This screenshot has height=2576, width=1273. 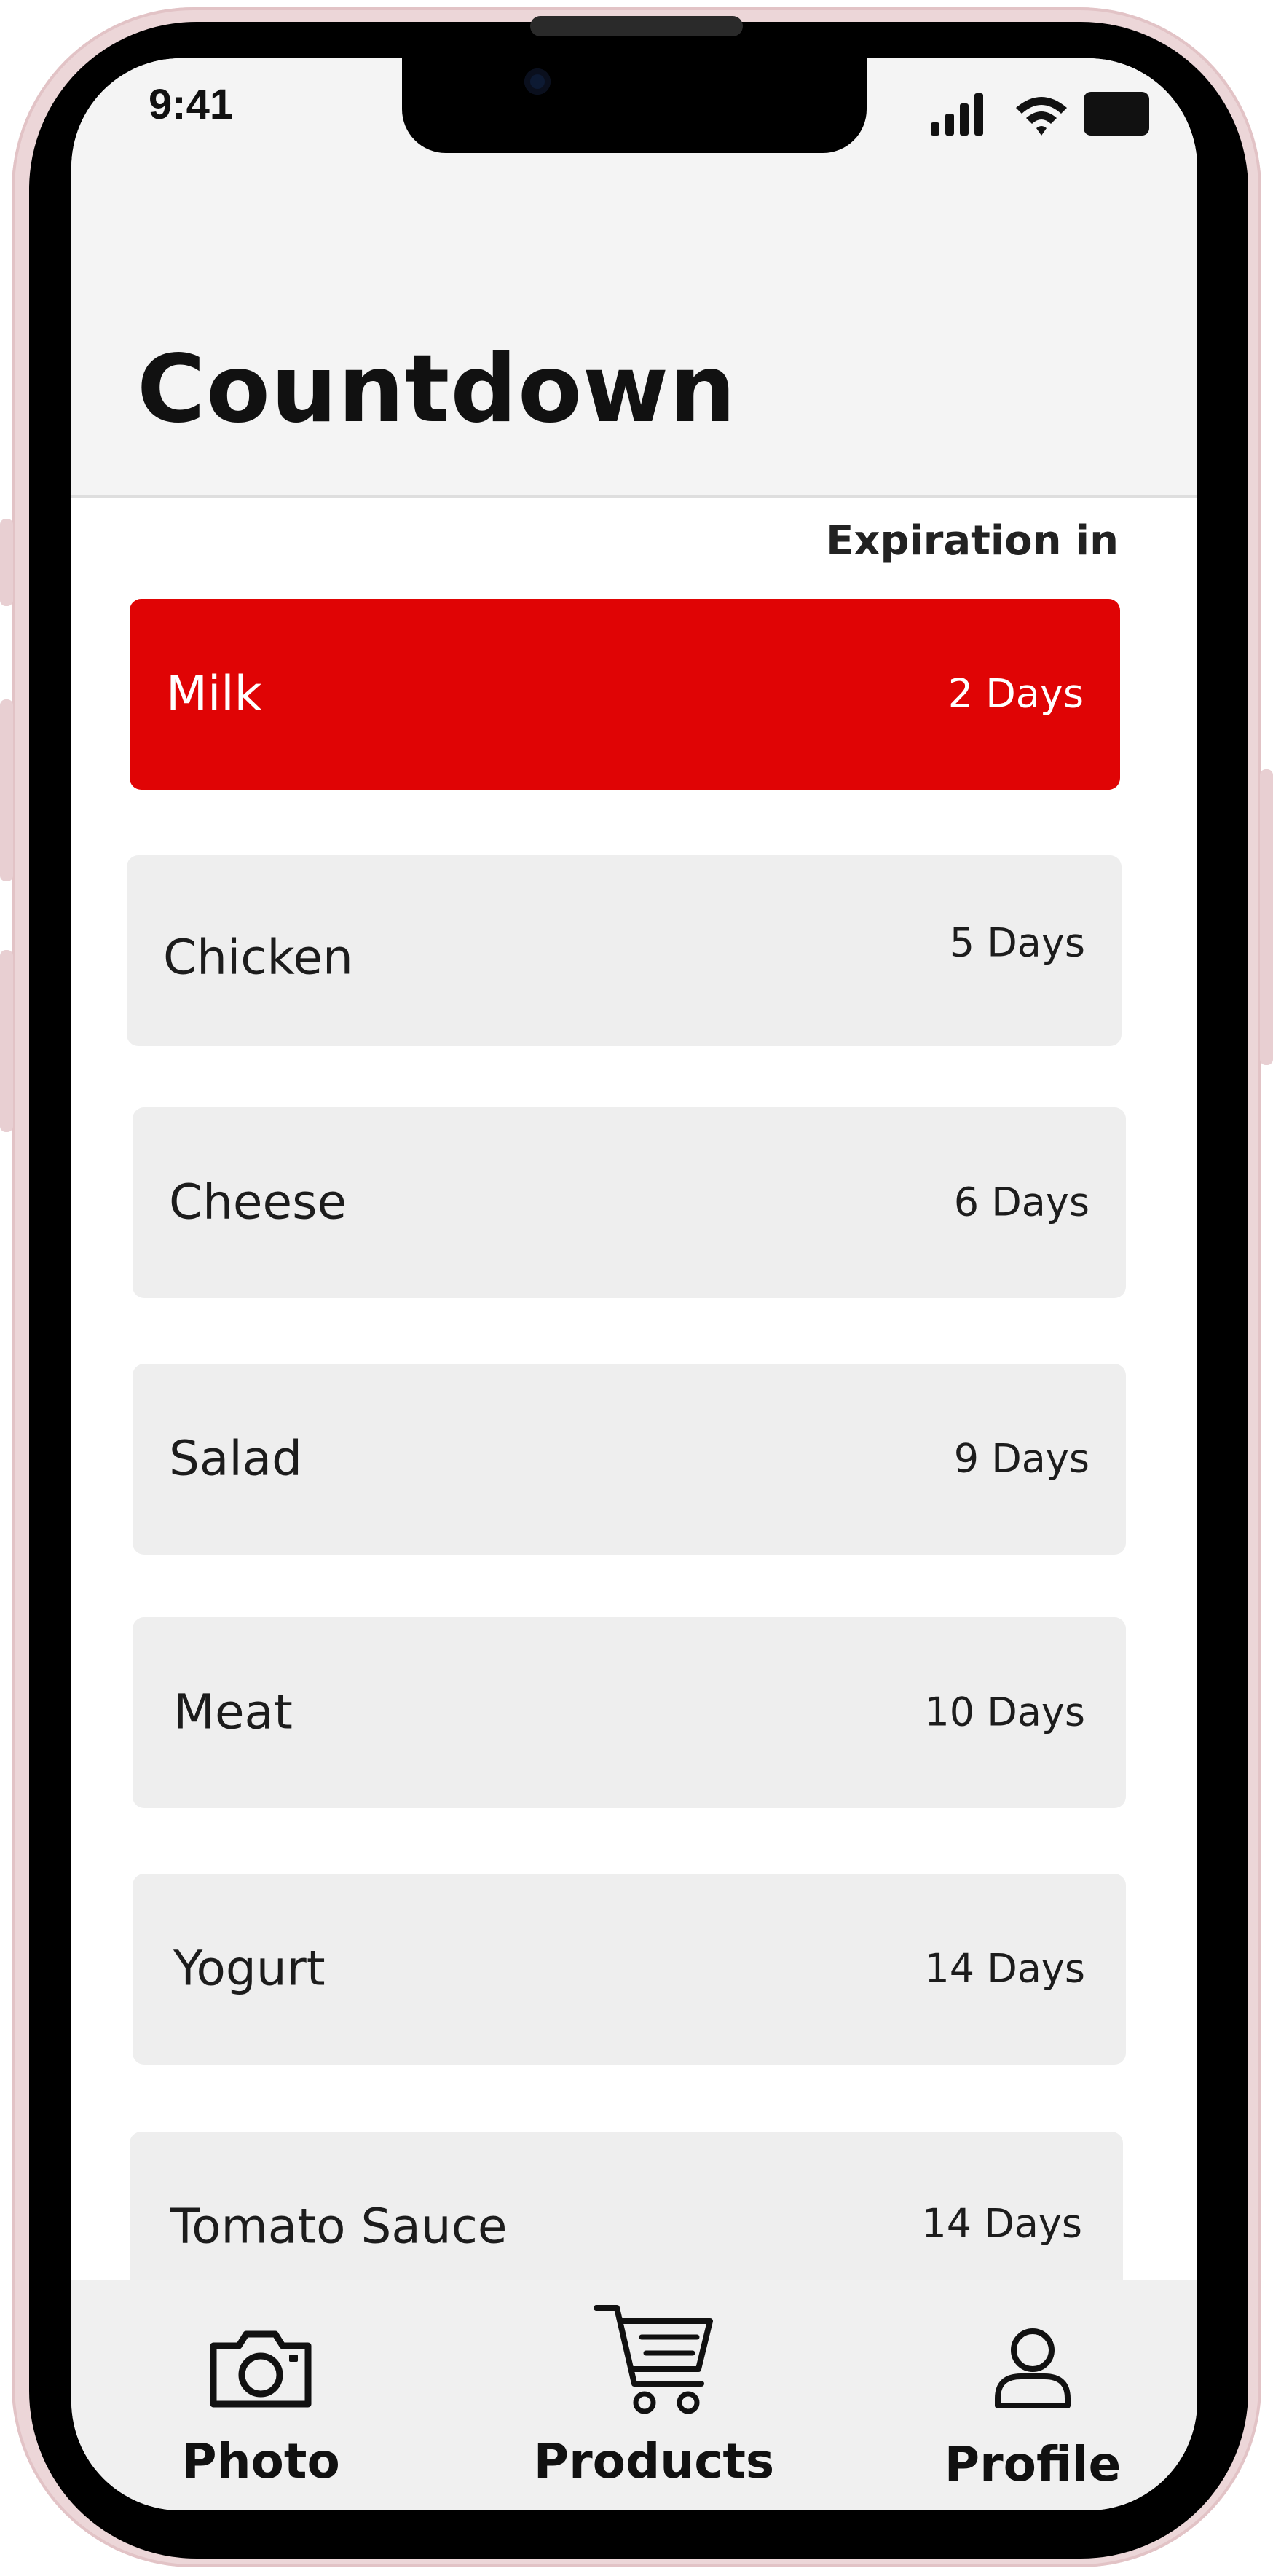 I want to click on status-icons, so click(x=1040, y=114).